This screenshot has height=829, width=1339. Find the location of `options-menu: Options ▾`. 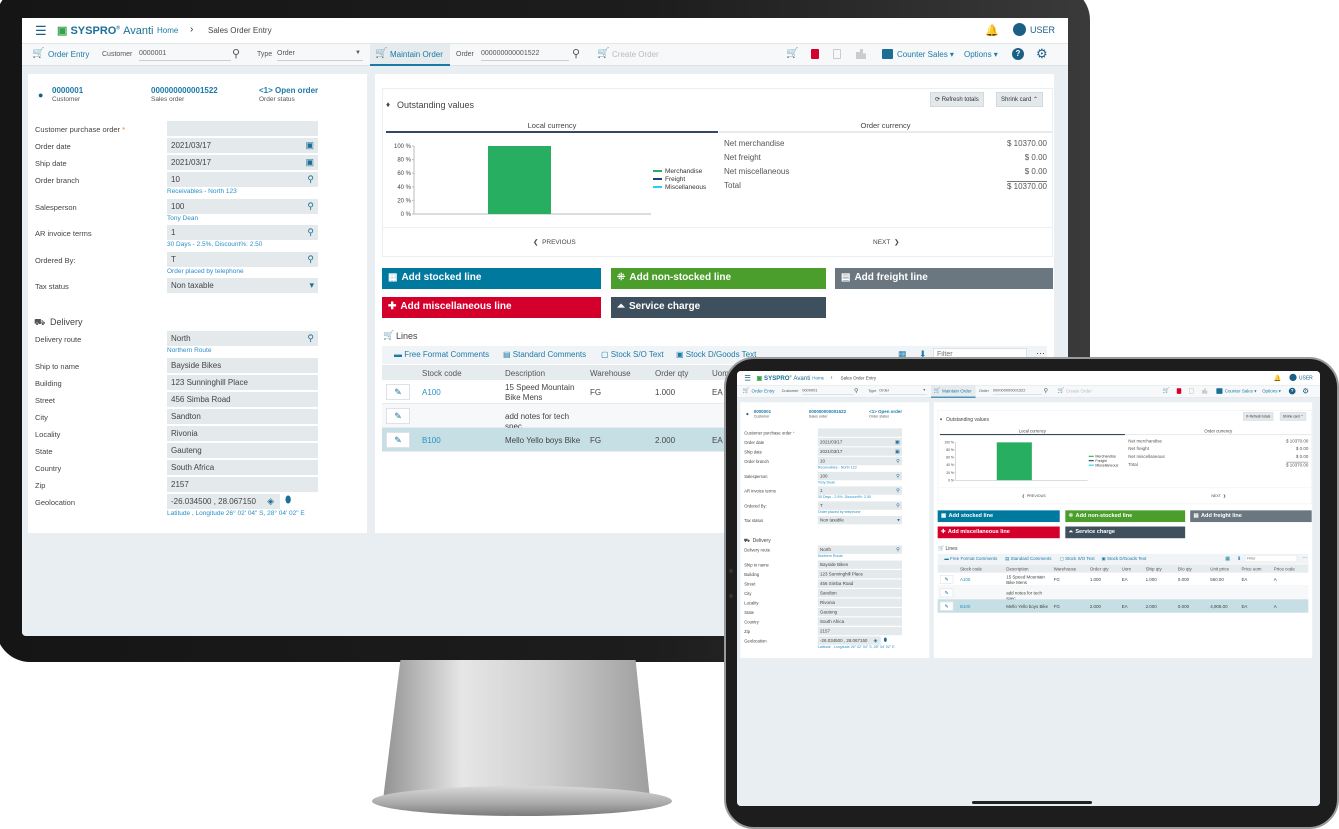

options-menu: Options ▾ is located at coordinates (981, 54).